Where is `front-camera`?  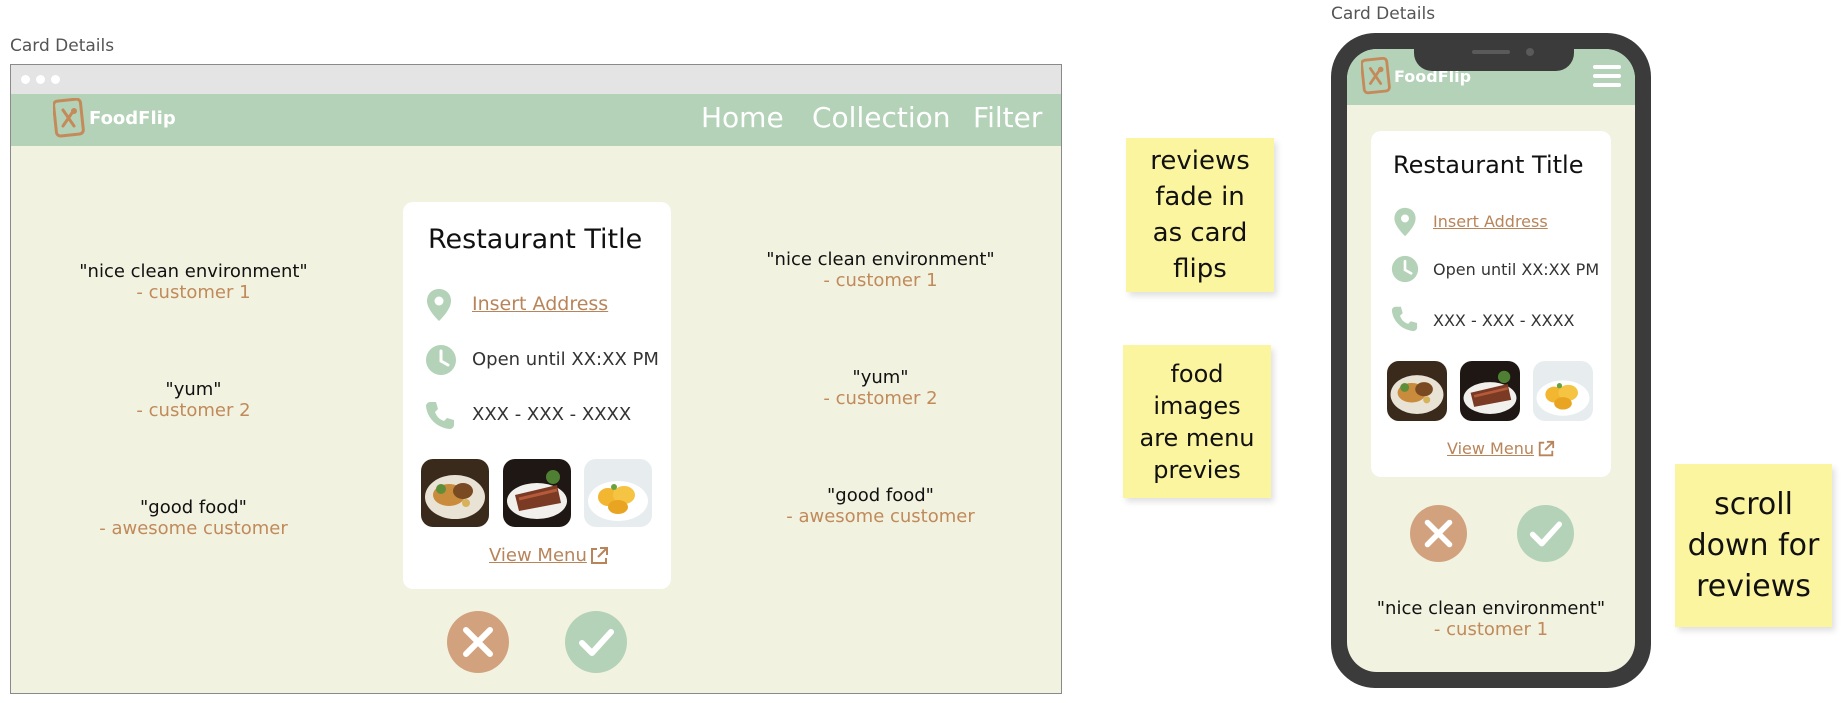 front-camera is located at coordinates (1530, 52).